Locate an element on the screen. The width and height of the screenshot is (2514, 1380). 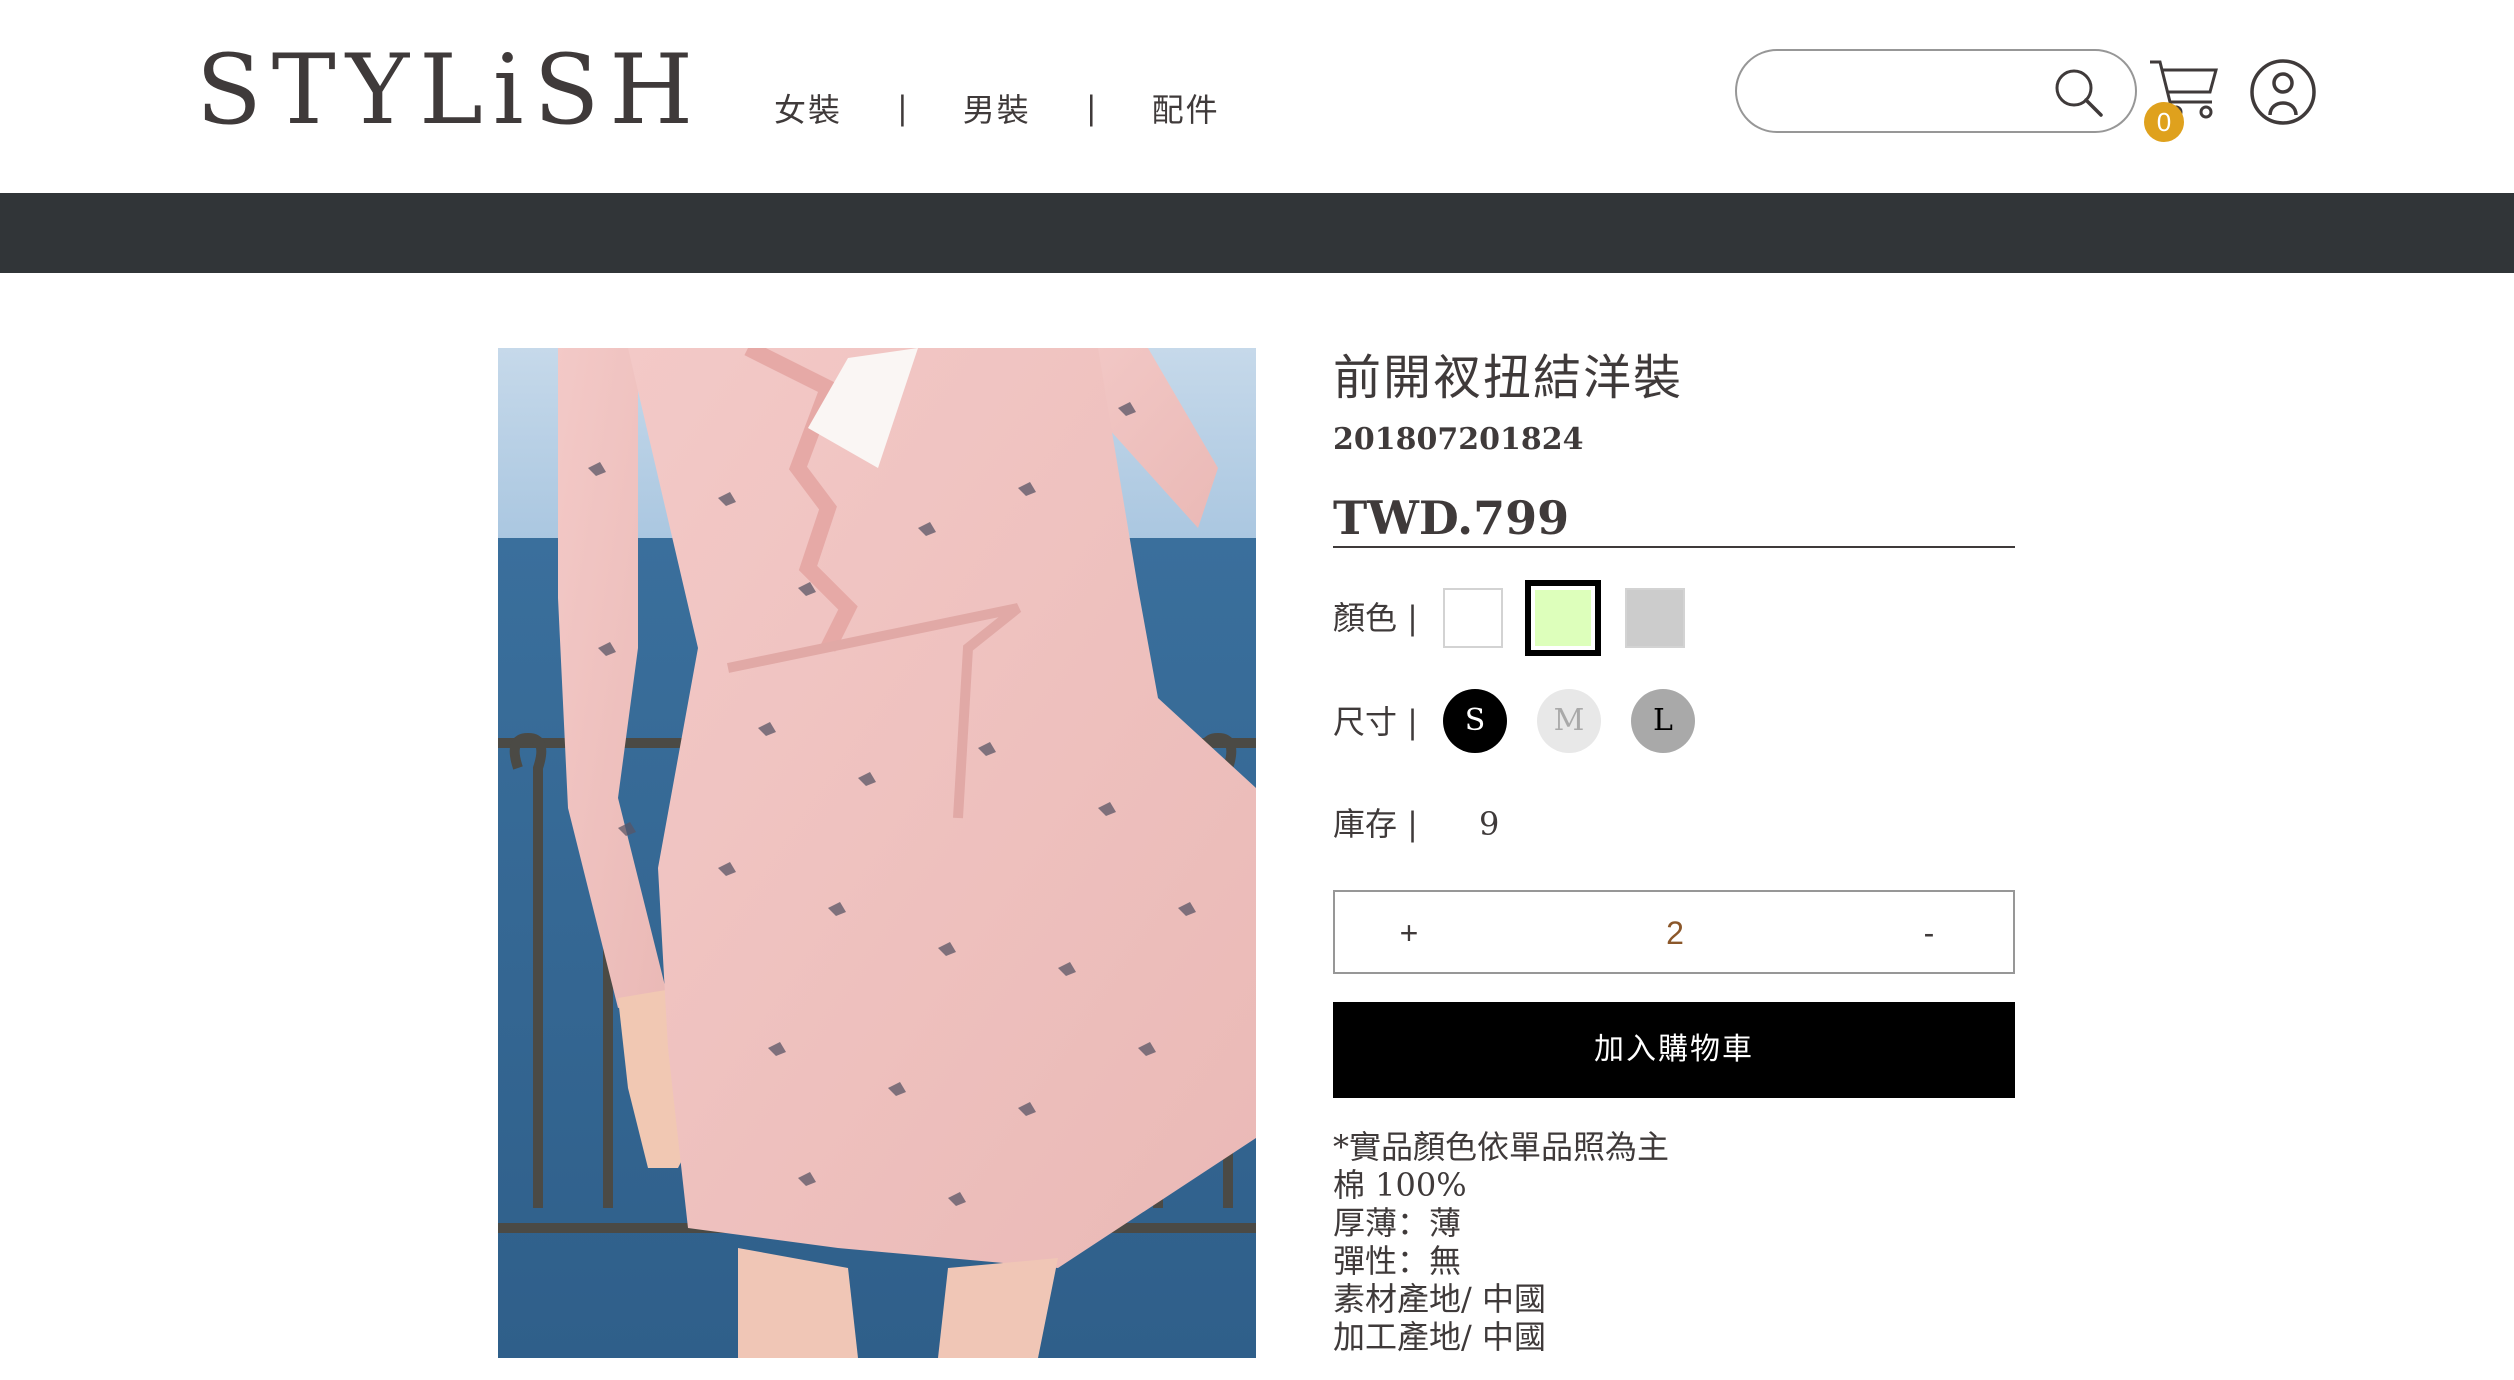
note-line: 棉 100% is located at coordinates (1400, 1185).